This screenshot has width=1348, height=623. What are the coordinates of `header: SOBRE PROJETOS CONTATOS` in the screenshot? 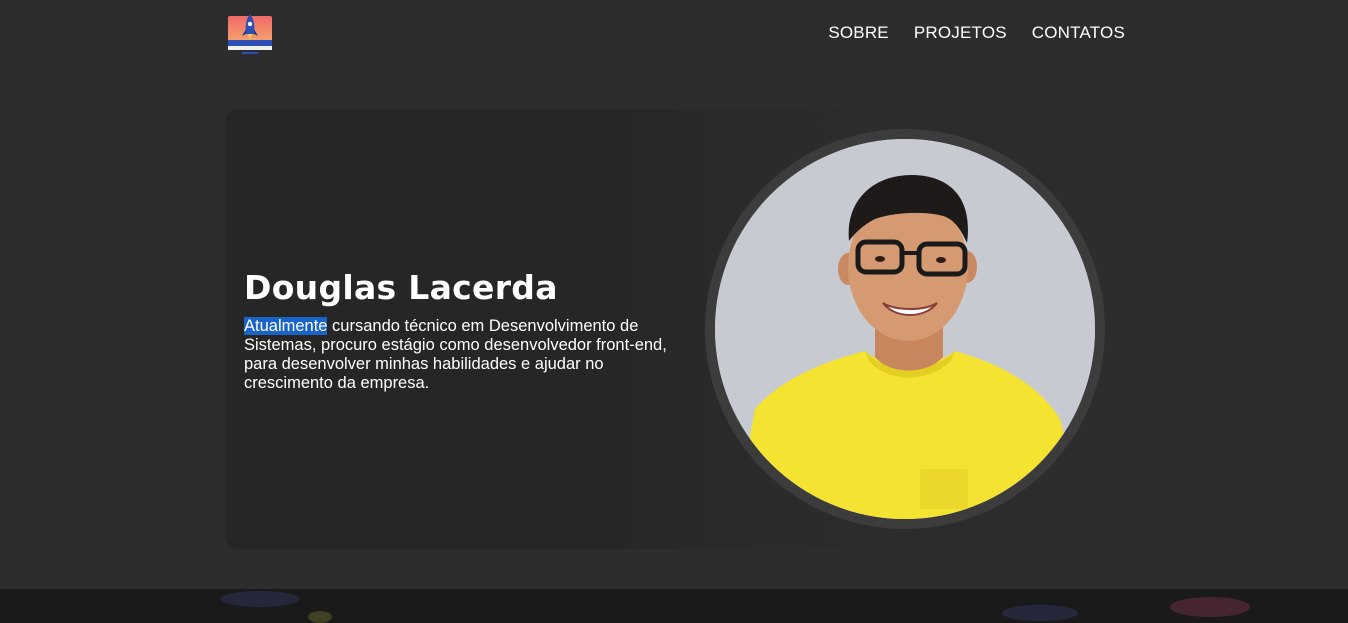 It's located at (674, 35).